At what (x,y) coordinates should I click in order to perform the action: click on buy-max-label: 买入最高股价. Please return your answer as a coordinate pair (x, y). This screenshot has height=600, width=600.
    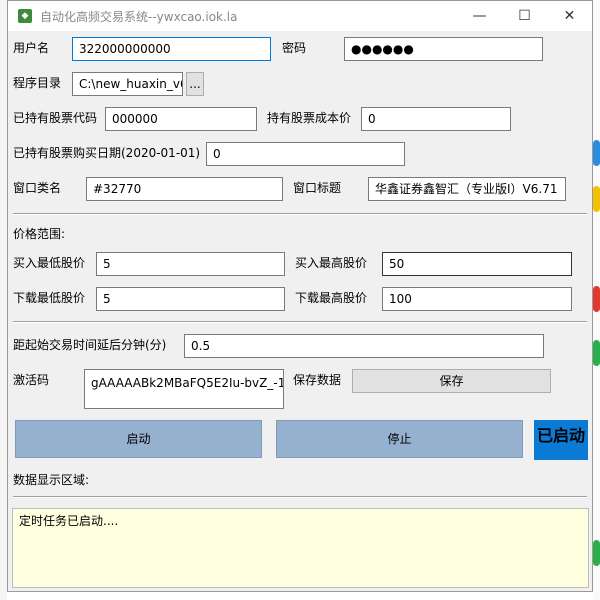
    Looking at the image, I should click on (331, 263).